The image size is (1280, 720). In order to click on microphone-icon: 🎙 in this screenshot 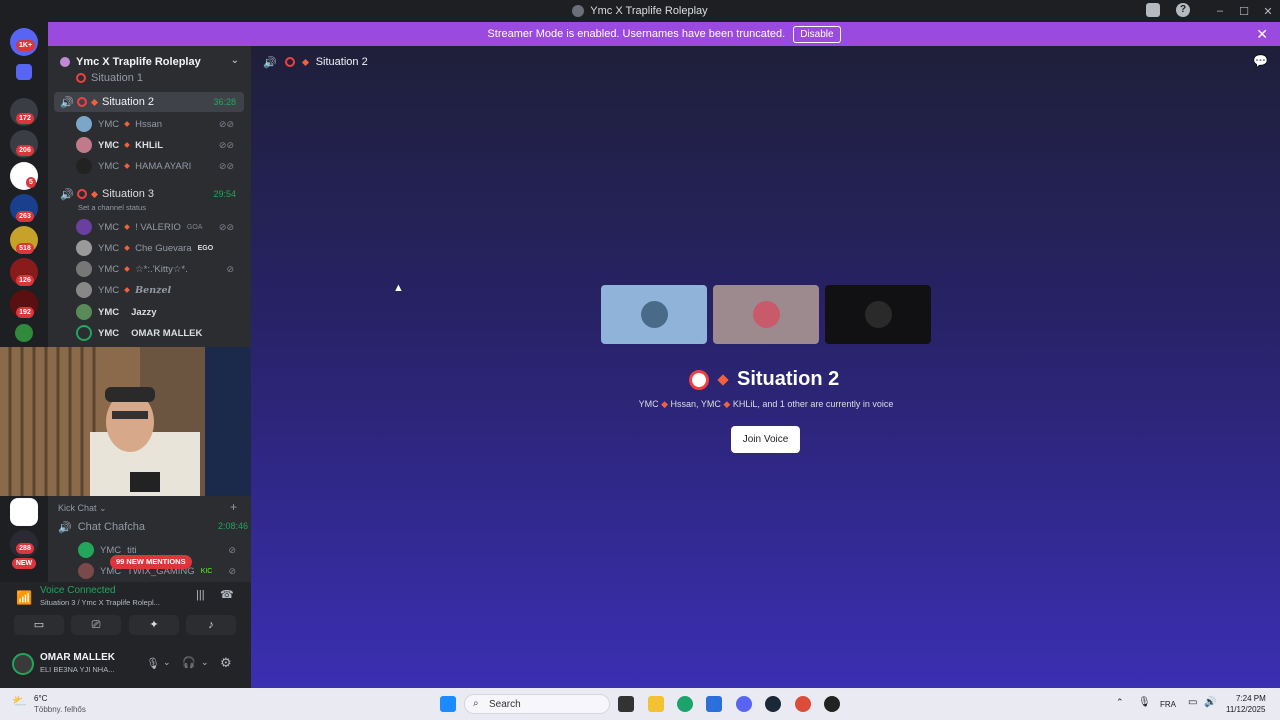, I will do `click(153, 663)`.